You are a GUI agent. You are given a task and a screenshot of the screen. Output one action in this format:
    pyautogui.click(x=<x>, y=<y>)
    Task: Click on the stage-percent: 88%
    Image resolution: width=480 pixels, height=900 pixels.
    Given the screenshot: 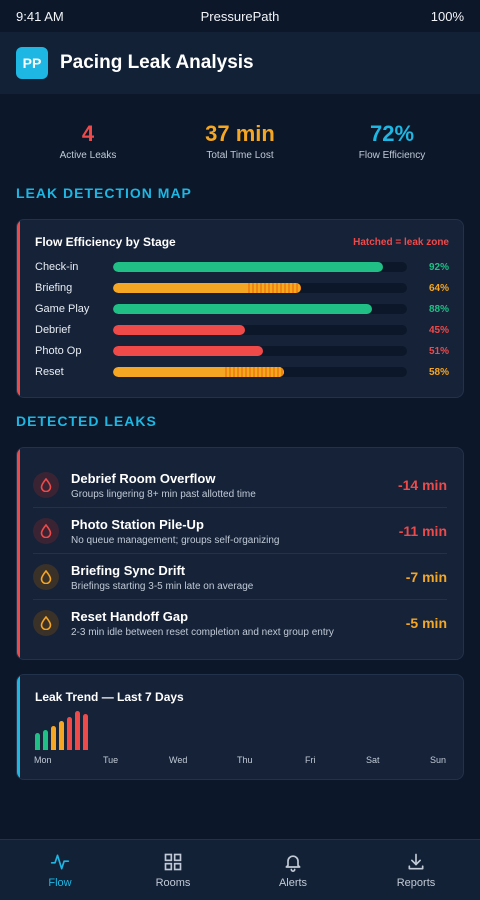 What is the action you would take?
    pyautogui.click(x=438, y=309)
    